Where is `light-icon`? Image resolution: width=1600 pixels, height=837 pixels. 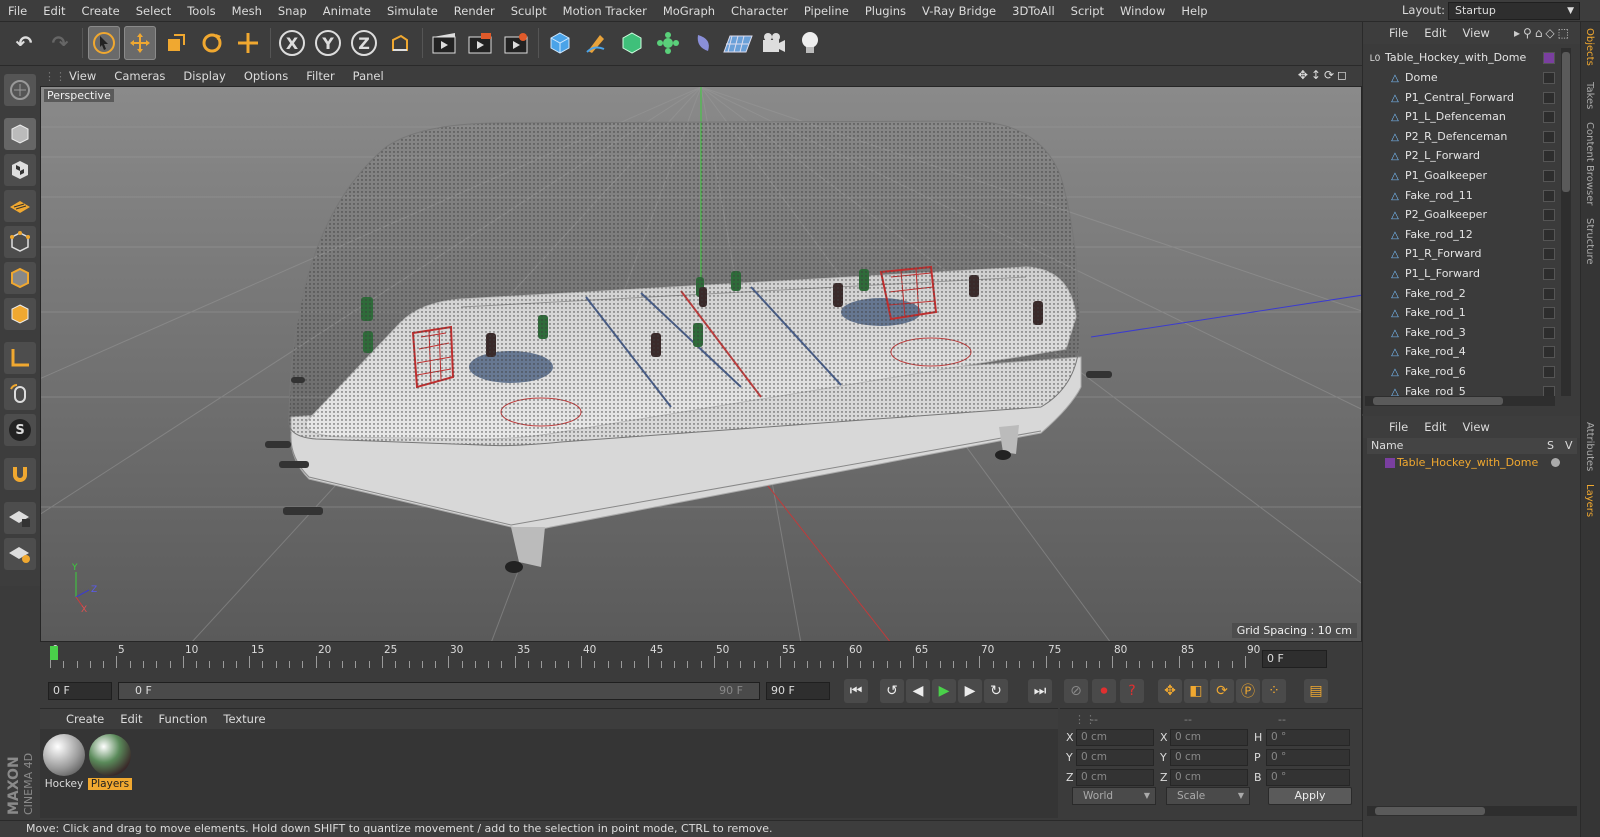 light-icon is located at coordinates (810, 43).